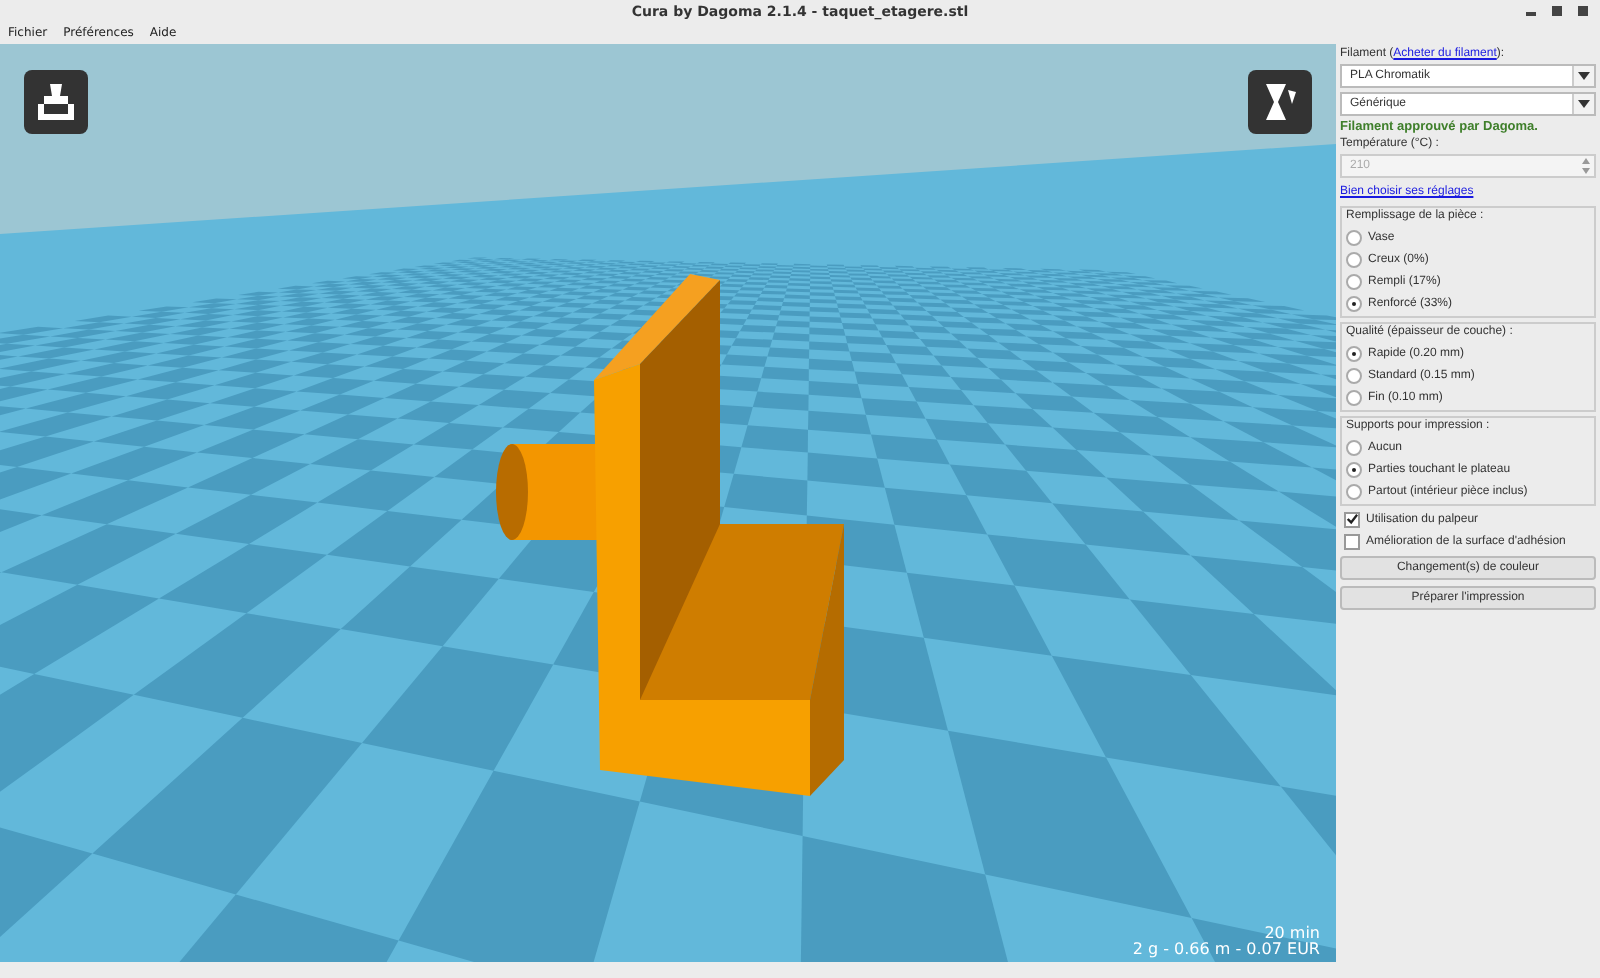  What do you see at coordinates (1586, 166) in the screenshot?
I see `spin-arrows-icon` at bounding box center [1586, 166].